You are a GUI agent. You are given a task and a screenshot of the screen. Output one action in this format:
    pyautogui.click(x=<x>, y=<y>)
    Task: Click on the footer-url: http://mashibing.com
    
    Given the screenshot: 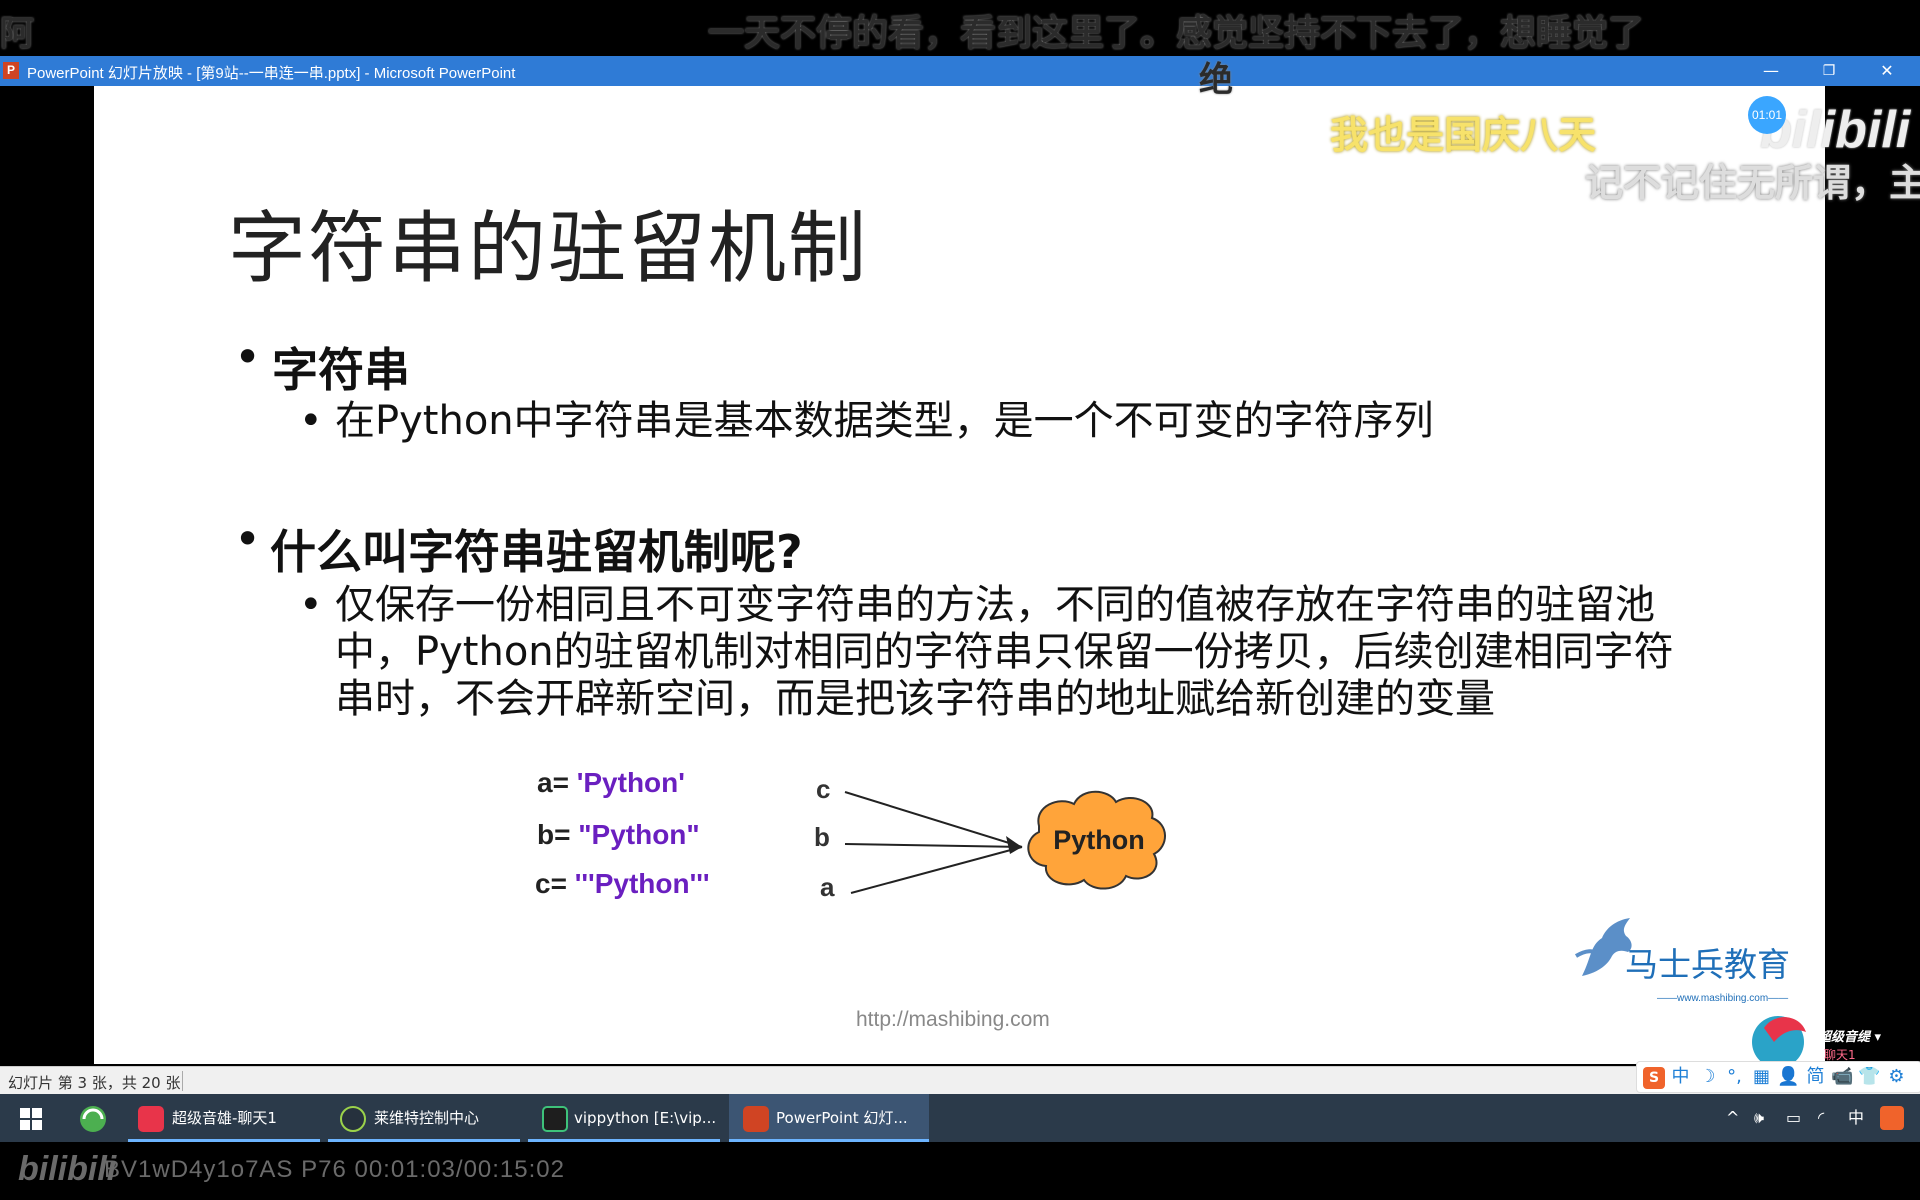 What is the action you would take?
    pyautogui.click(x=953, y=1019)
    